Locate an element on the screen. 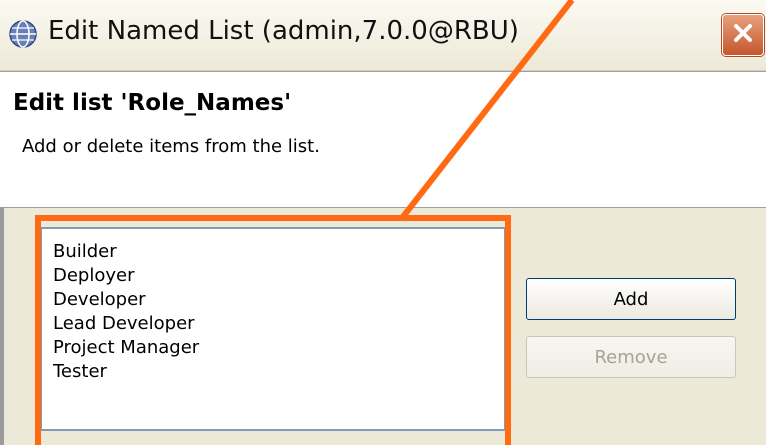 The width and height of the screenshot is (766, 445). annotation-arrow-line is located at coordinates (487, 110).